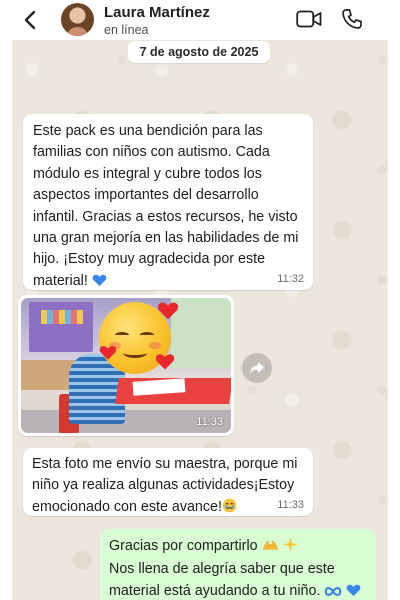  What do you see at coordinates (157, 12) in the screenshot?
I see `contact-name: Laura Martínez` at bounding box center [157, 12].